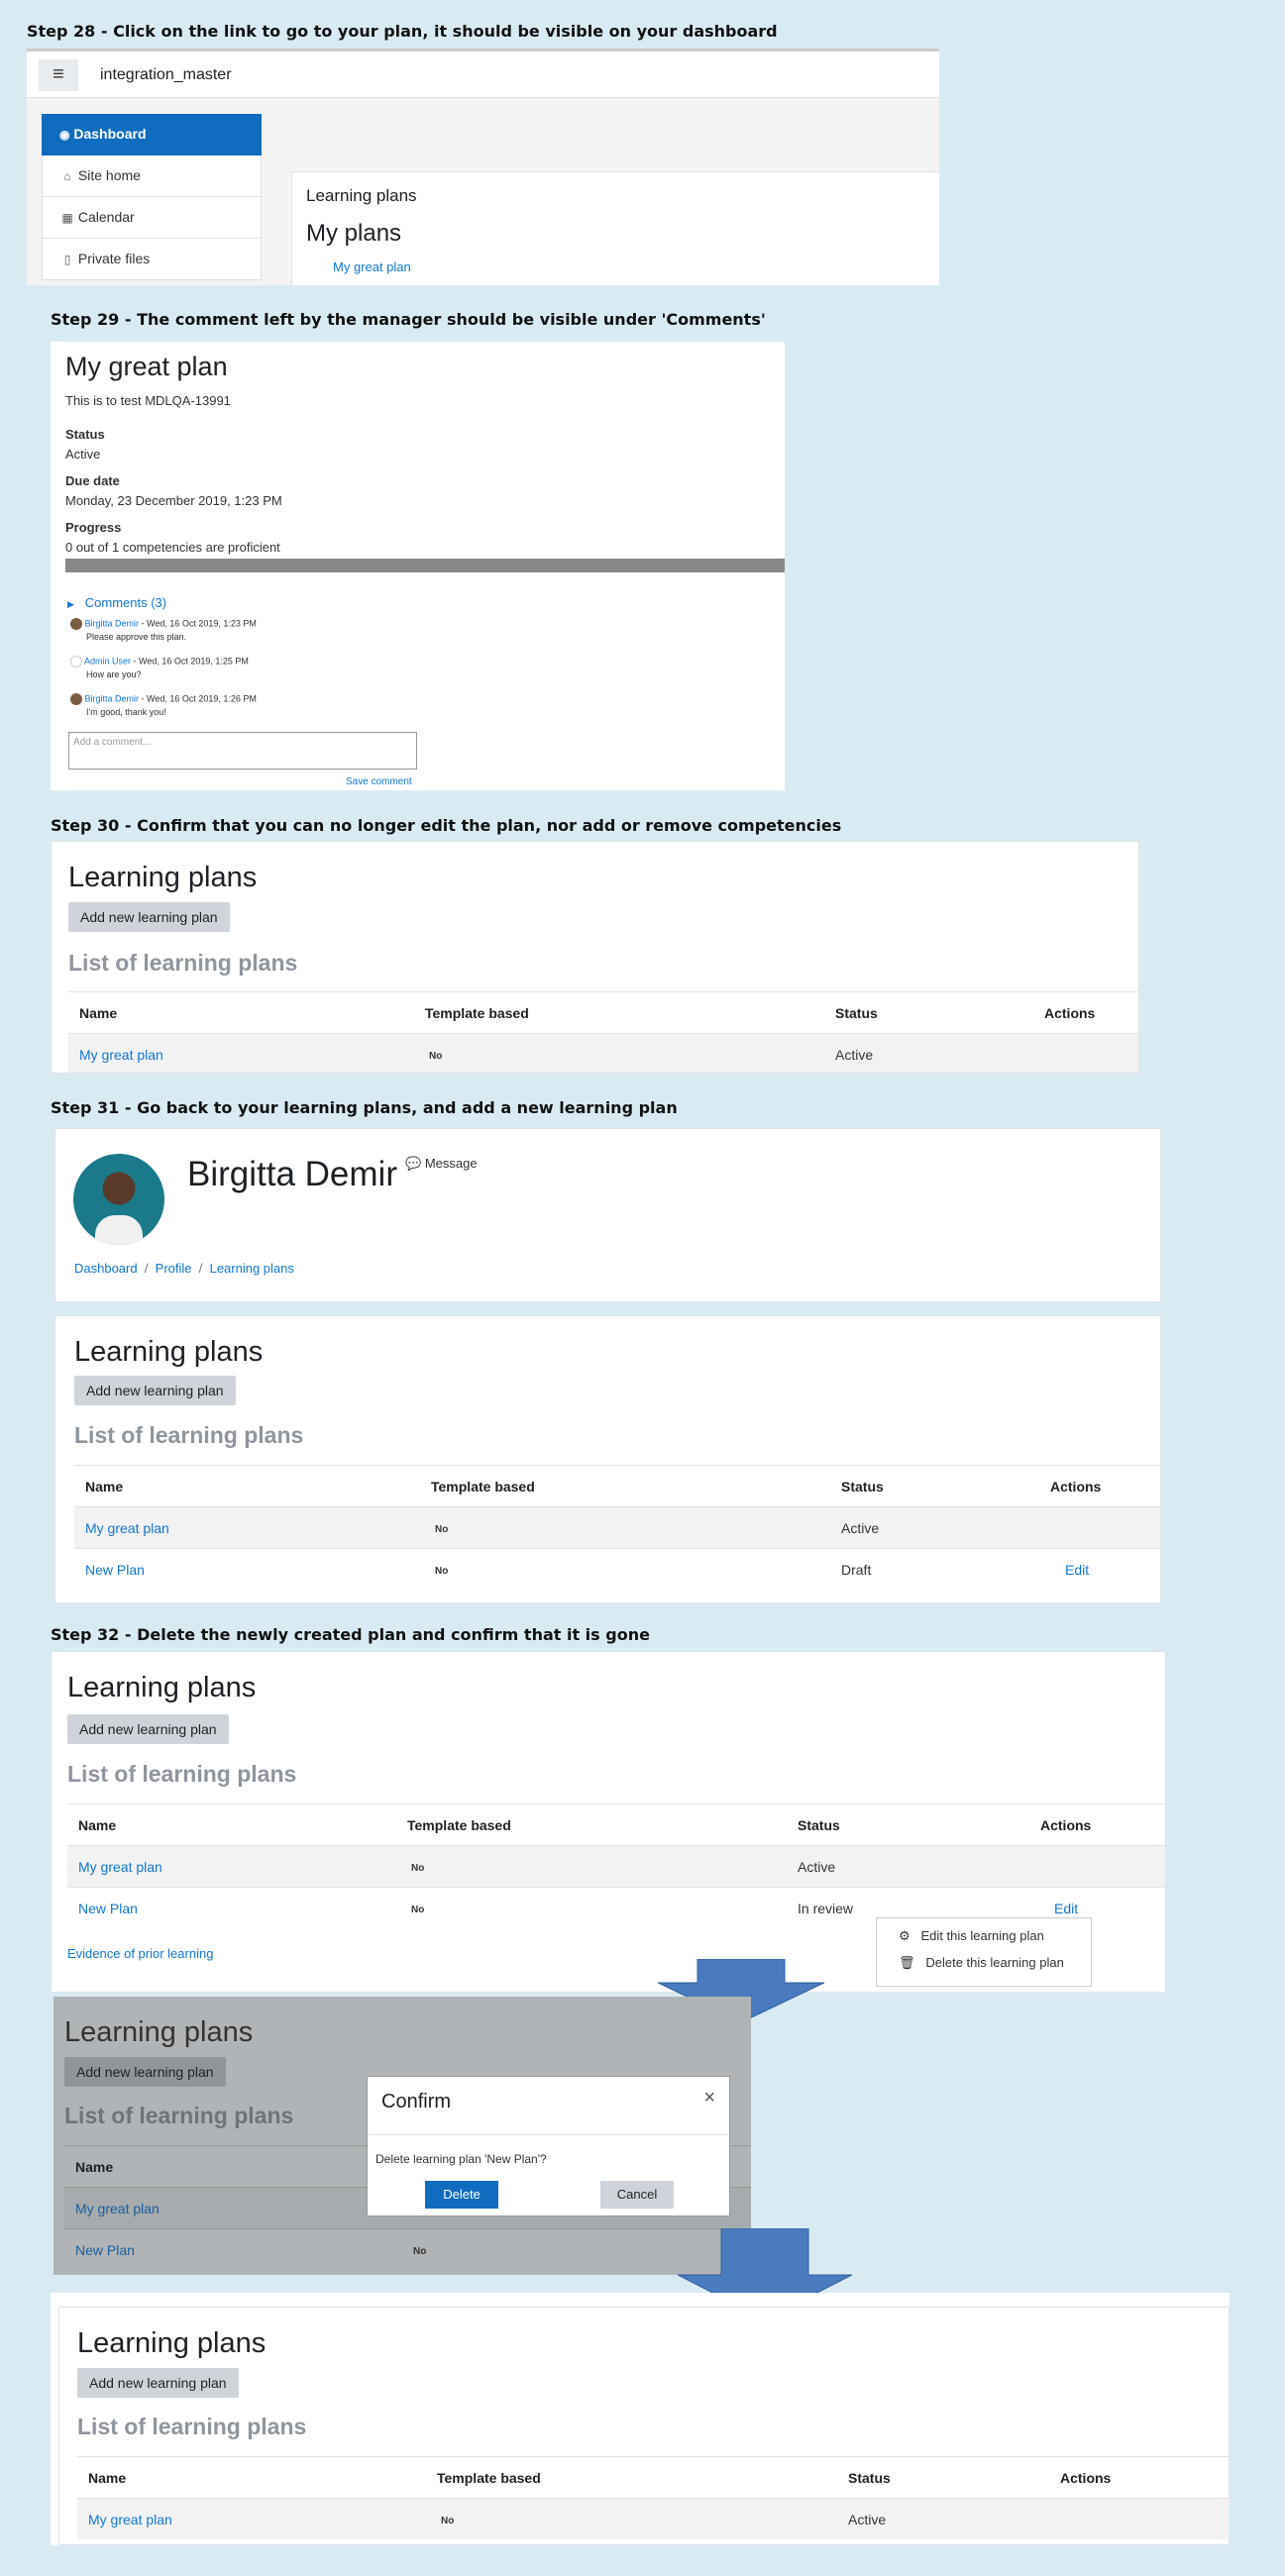 This screenshot has width=1285, height=2576. Describe the element at coordinates (110, 134) in the screenshot. I see `nav-item-label: Dashboard` at that location.